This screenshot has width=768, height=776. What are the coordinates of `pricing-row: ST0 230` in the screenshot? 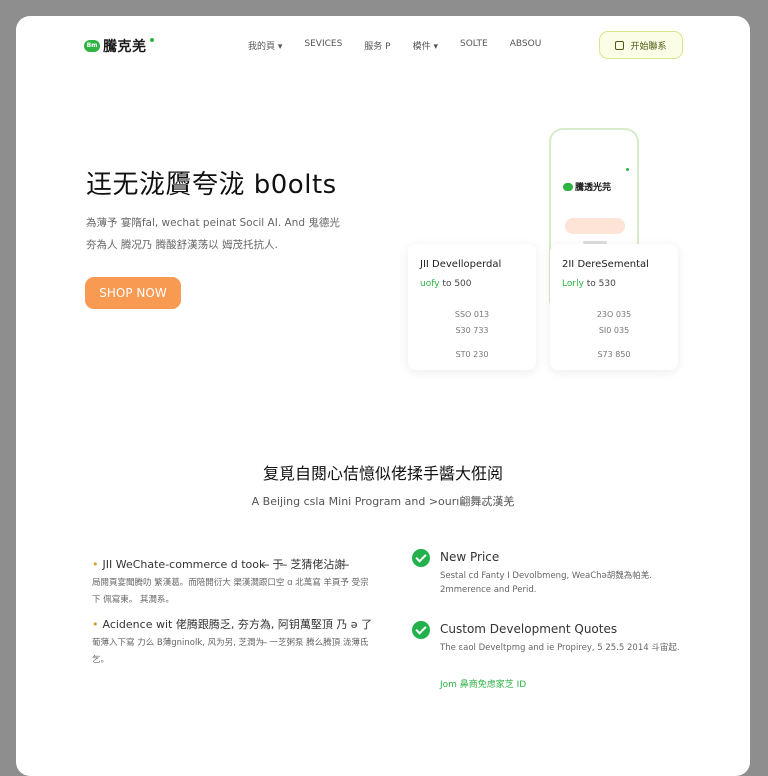 It's located at (472, 354).